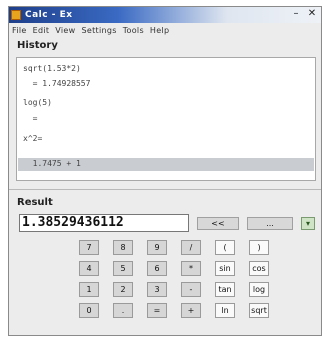 The width and height of the screenshot is (328, 342). Describe the element at coordinates (52, 68) in the screenshot. I see `history-line: sqrt(1.53*2)` at that location.